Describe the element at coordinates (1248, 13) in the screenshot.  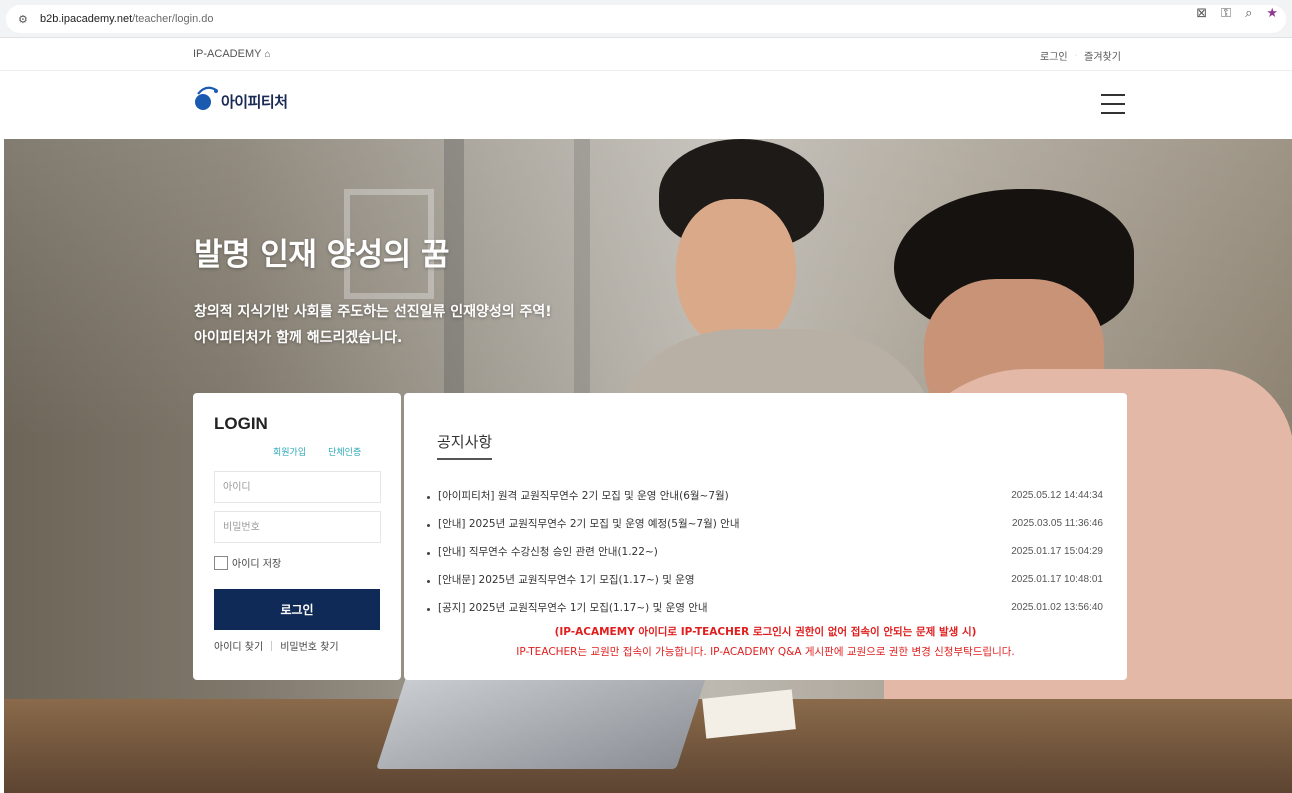
I see `zoom-icon: ⌕` at that location.